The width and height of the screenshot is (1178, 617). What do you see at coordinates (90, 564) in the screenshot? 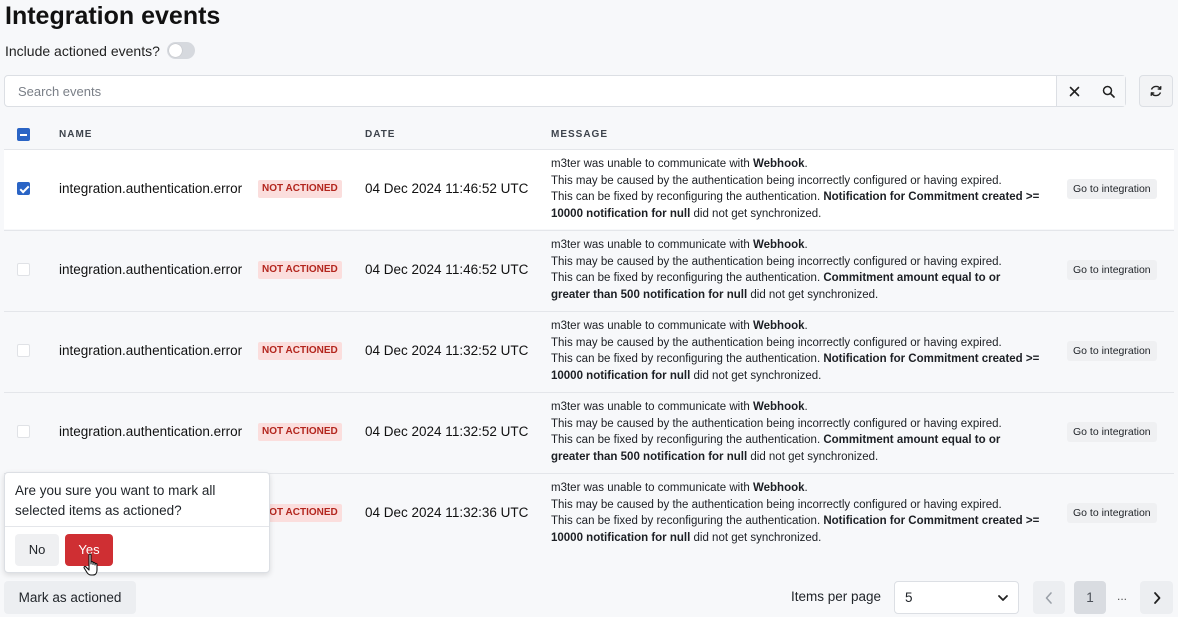
I see `hand-pointer-icon` at bounding box center [90, 564].